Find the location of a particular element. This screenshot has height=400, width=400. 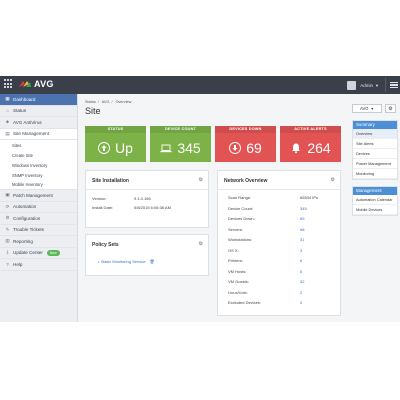

kv-value: 6 is located at coordinates (301, 260).